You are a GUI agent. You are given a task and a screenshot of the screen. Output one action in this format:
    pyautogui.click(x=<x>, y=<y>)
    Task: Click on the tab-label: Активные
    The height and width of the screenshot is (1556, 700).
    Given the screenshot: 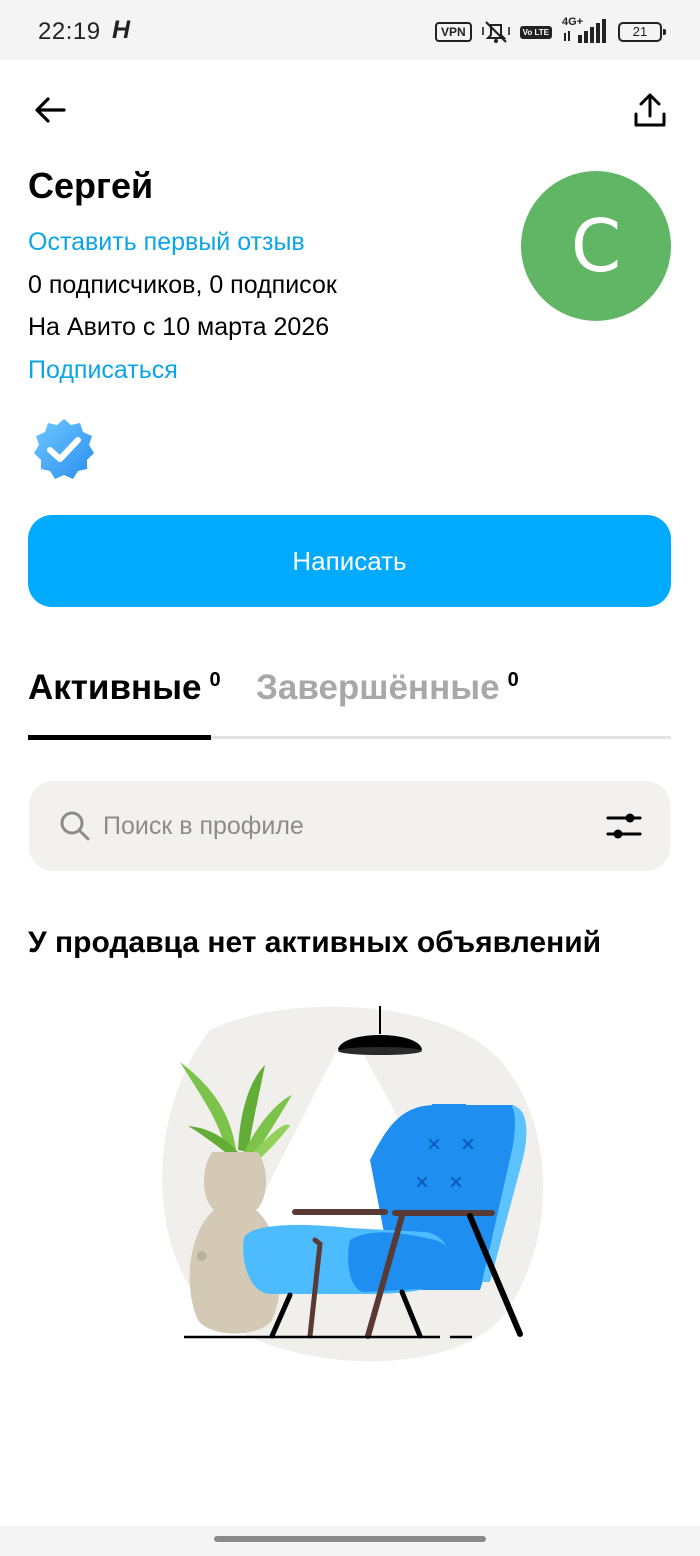 What is the action you would take?
    pyautogui.click(x=115, y=687)
    